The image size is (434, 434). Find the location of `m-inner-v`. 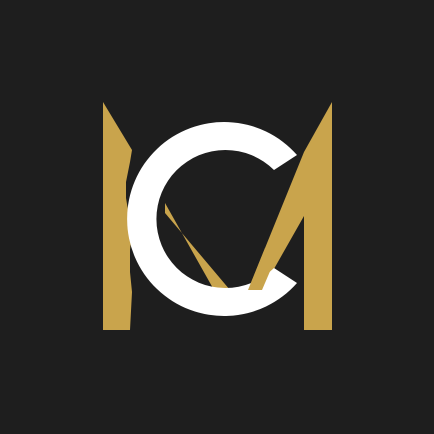

m-inner-v is located at coordinates (234, 221).